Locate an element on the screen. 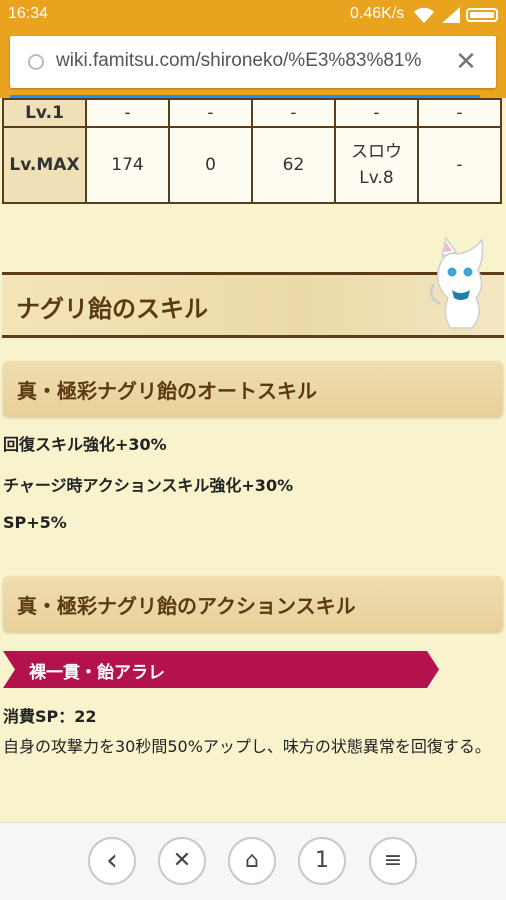  menu-icon: ≡ is located at coordinates (393, 860).